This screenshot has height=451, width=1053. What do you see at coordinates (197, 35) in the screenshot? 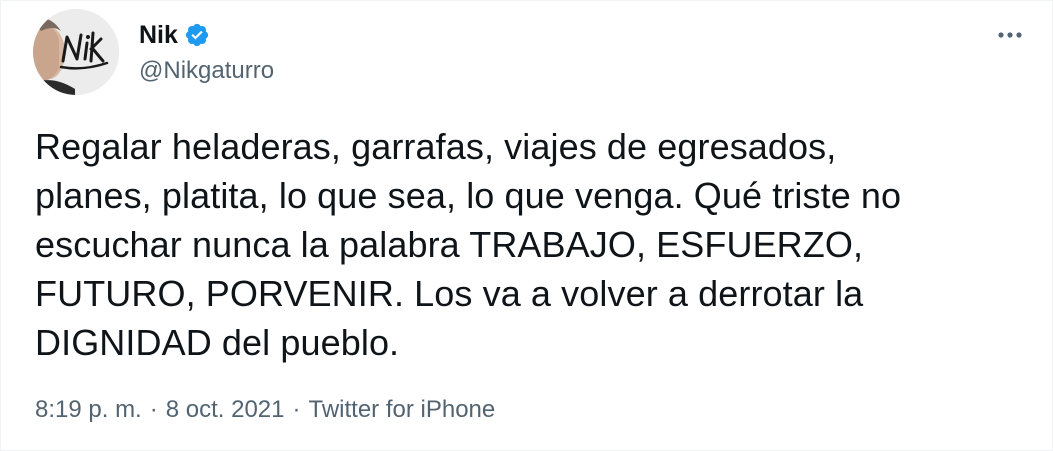
I see `verified-badge-icon` at bounding box center [197, 35].